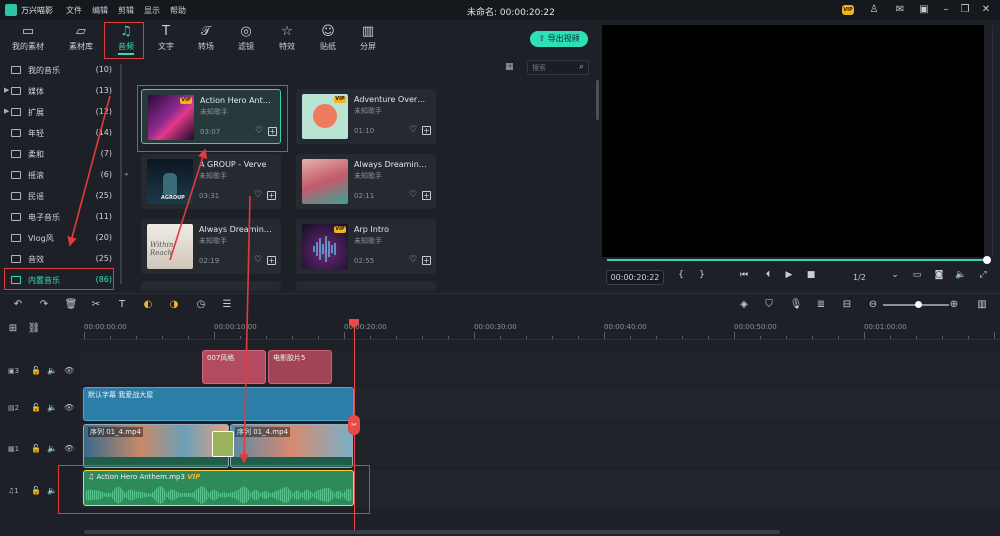 The image size is (1000, 536). I want to click on shield-icon: ⛉, so click(769, 305).